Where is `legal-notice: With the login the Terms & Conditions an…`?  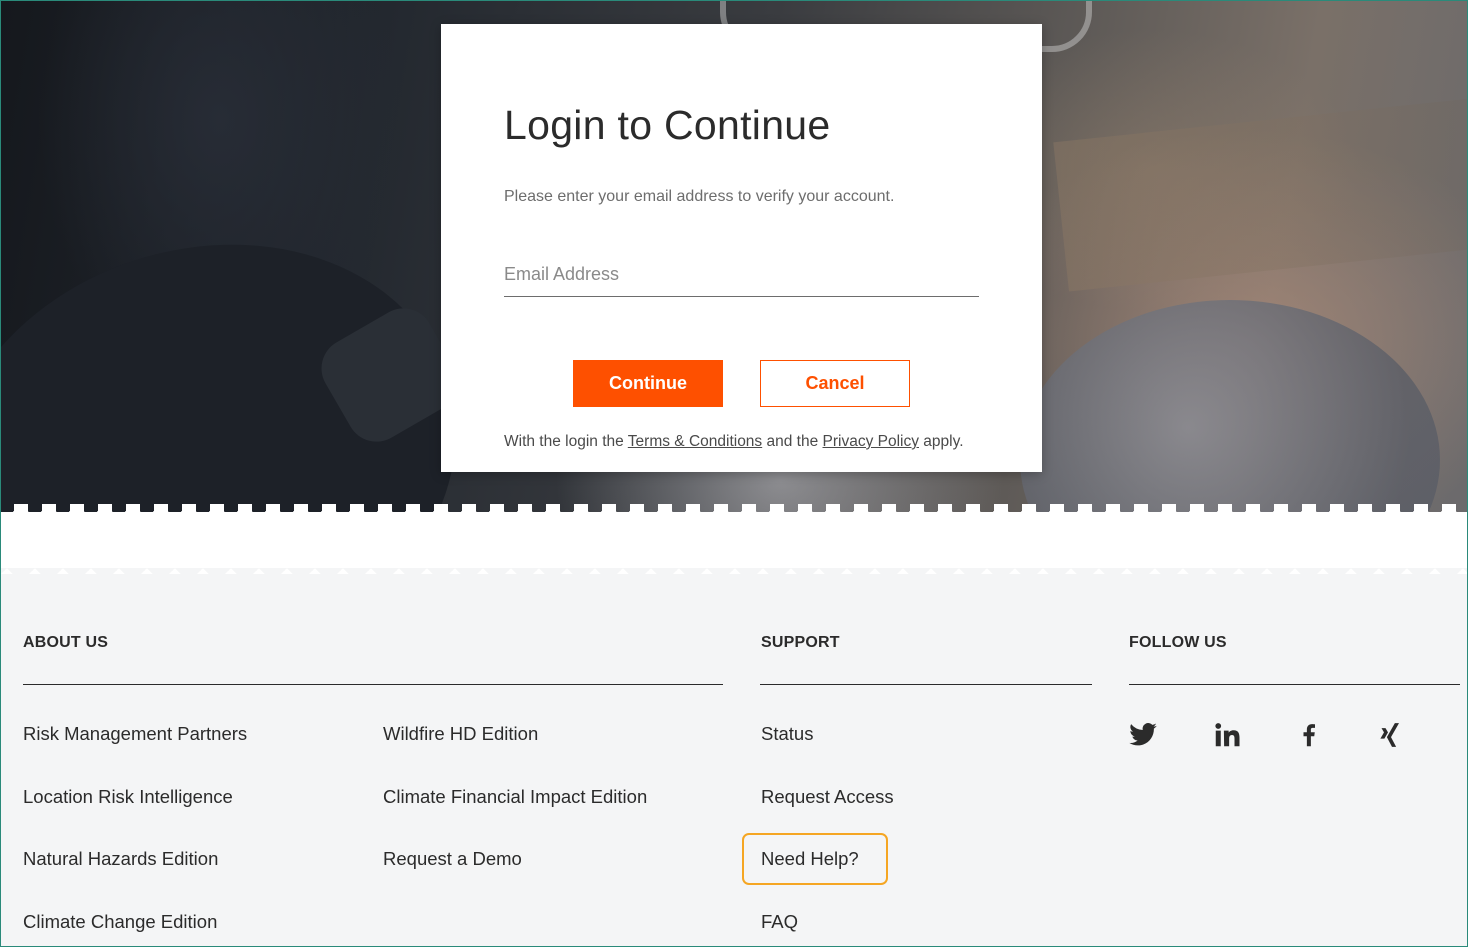
legal-notice: With the login the Terms & Conditions an… is located at coordinates (734, 442).